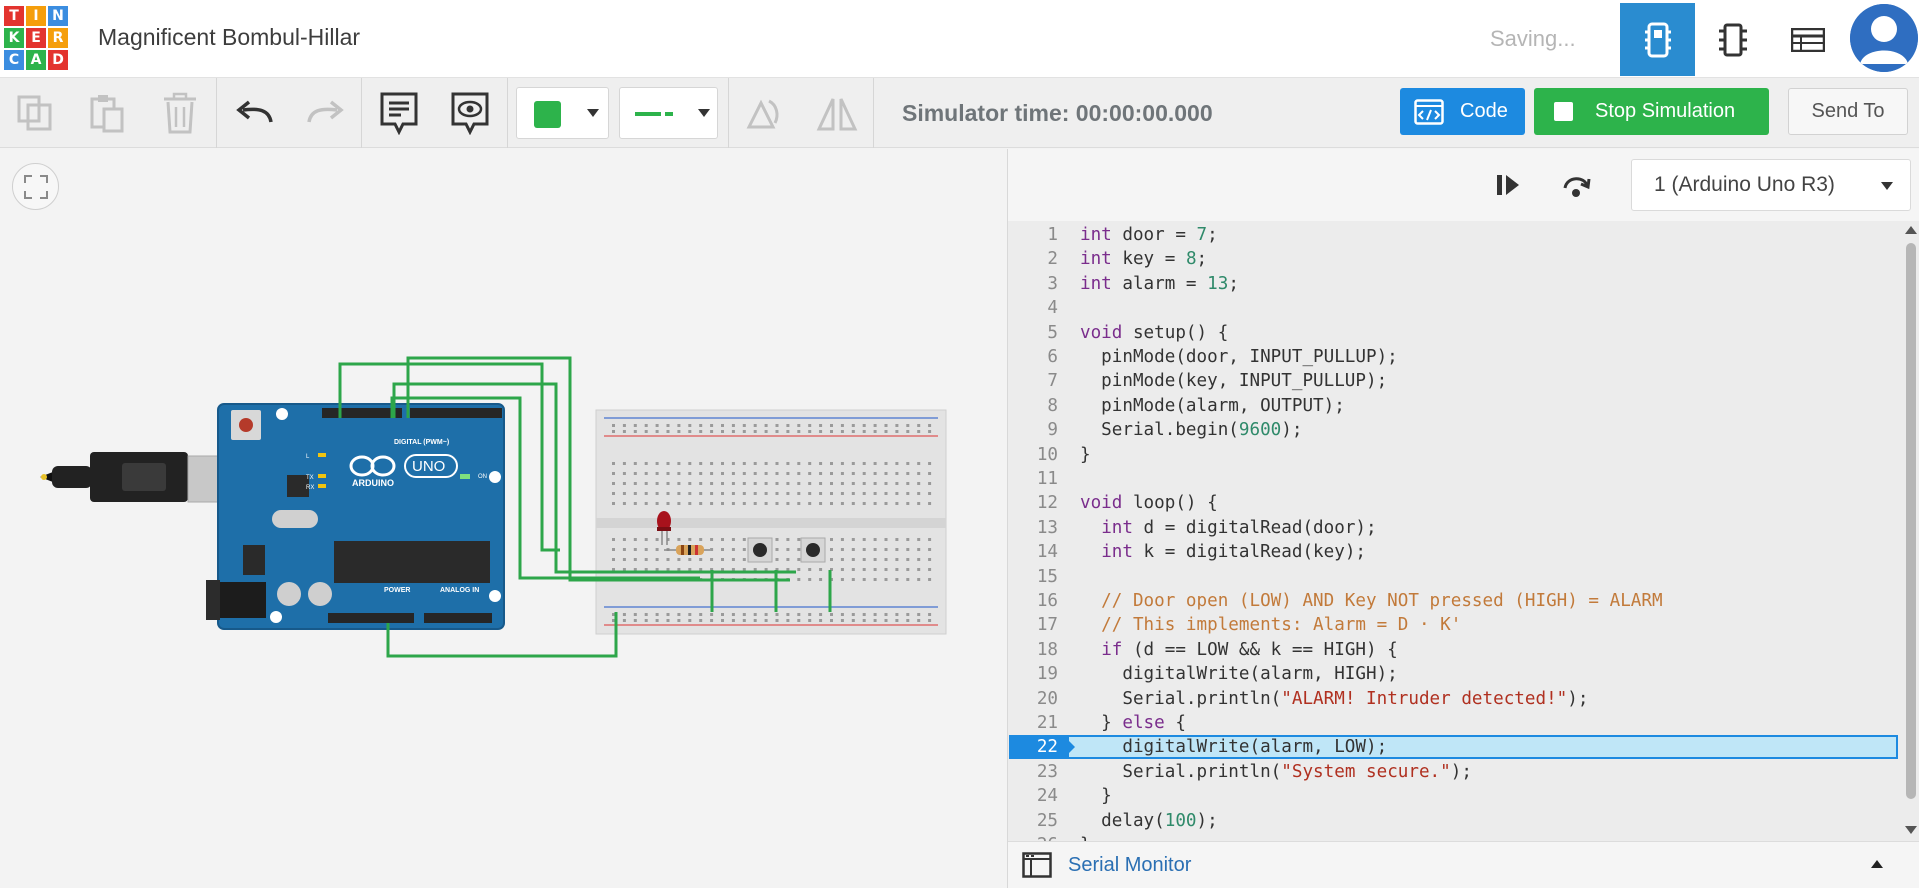 Image resolution: width=1919 pixels, height=888 pixels. What do you see at coordinates (1455, 650) in the screenshot?
I see `code-line: 18 if (d == LOW && k == HIGH) {` at bounding box center [1455, 650].